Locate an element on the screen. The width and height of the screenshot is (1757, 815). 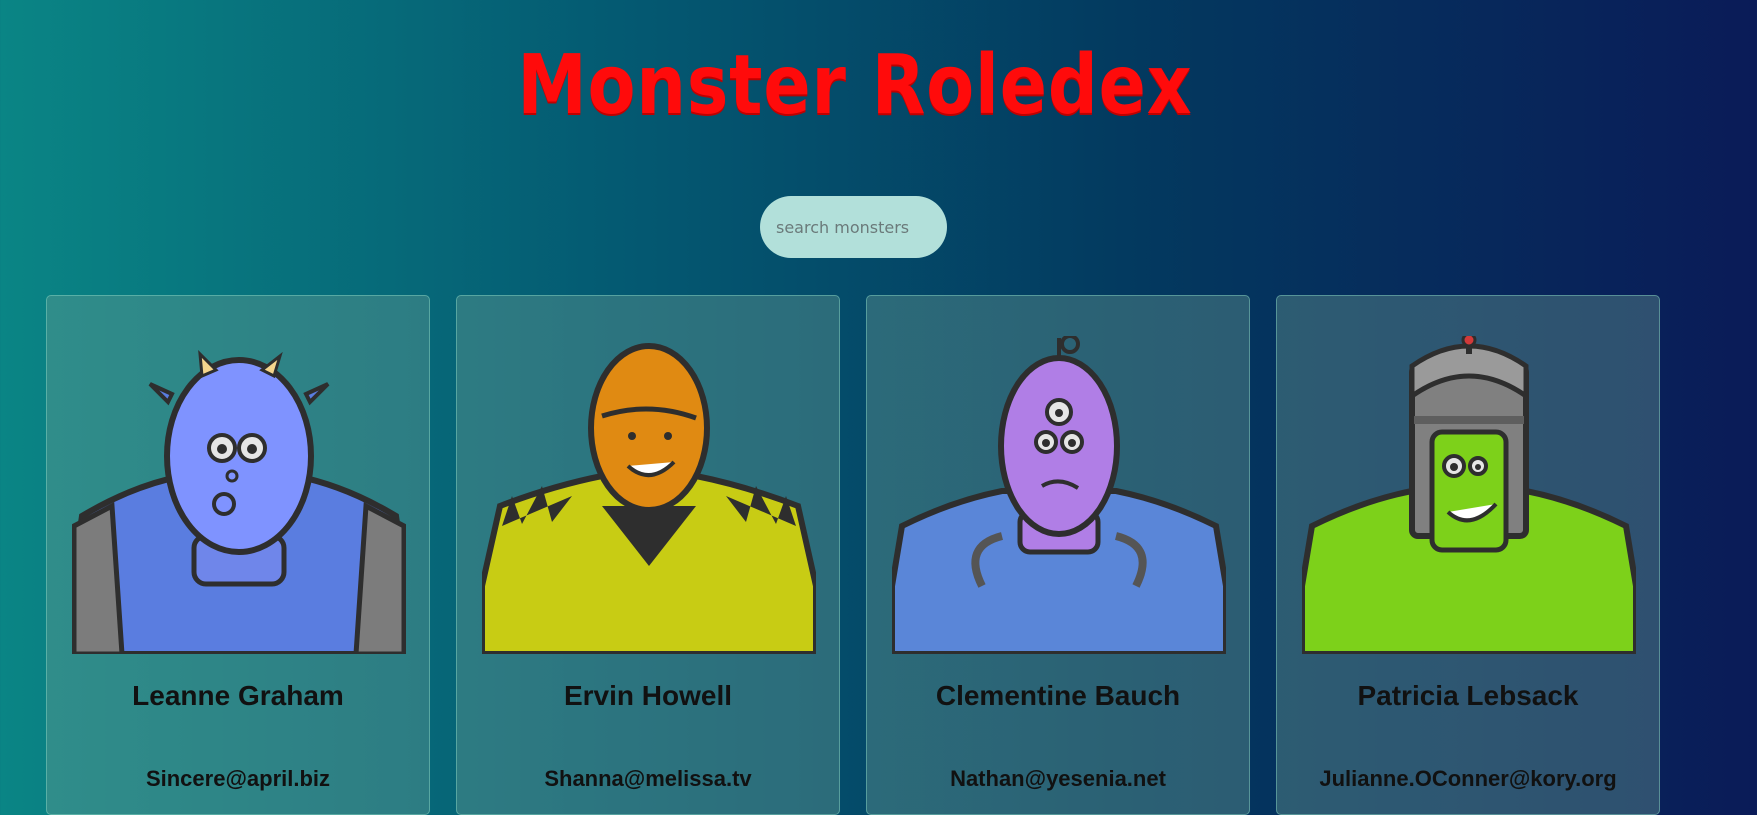
search-input is located at coordinates (853, 227).